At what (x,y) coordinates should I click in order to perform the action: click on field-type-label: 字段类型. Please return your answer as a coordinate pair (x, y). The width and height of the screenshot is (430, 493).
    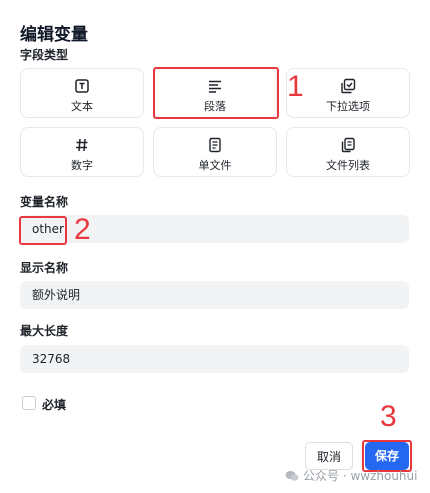
    Looking at the image, I should click on (44, 55).